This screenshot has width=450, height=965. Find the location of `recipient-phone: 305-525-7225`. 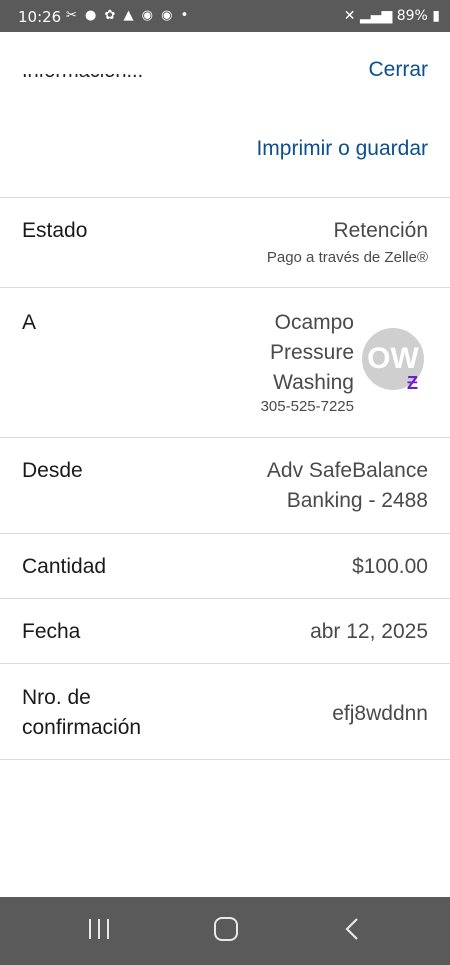

recipient-phone: 305-525-7225 is located at coordinates (307, 406).